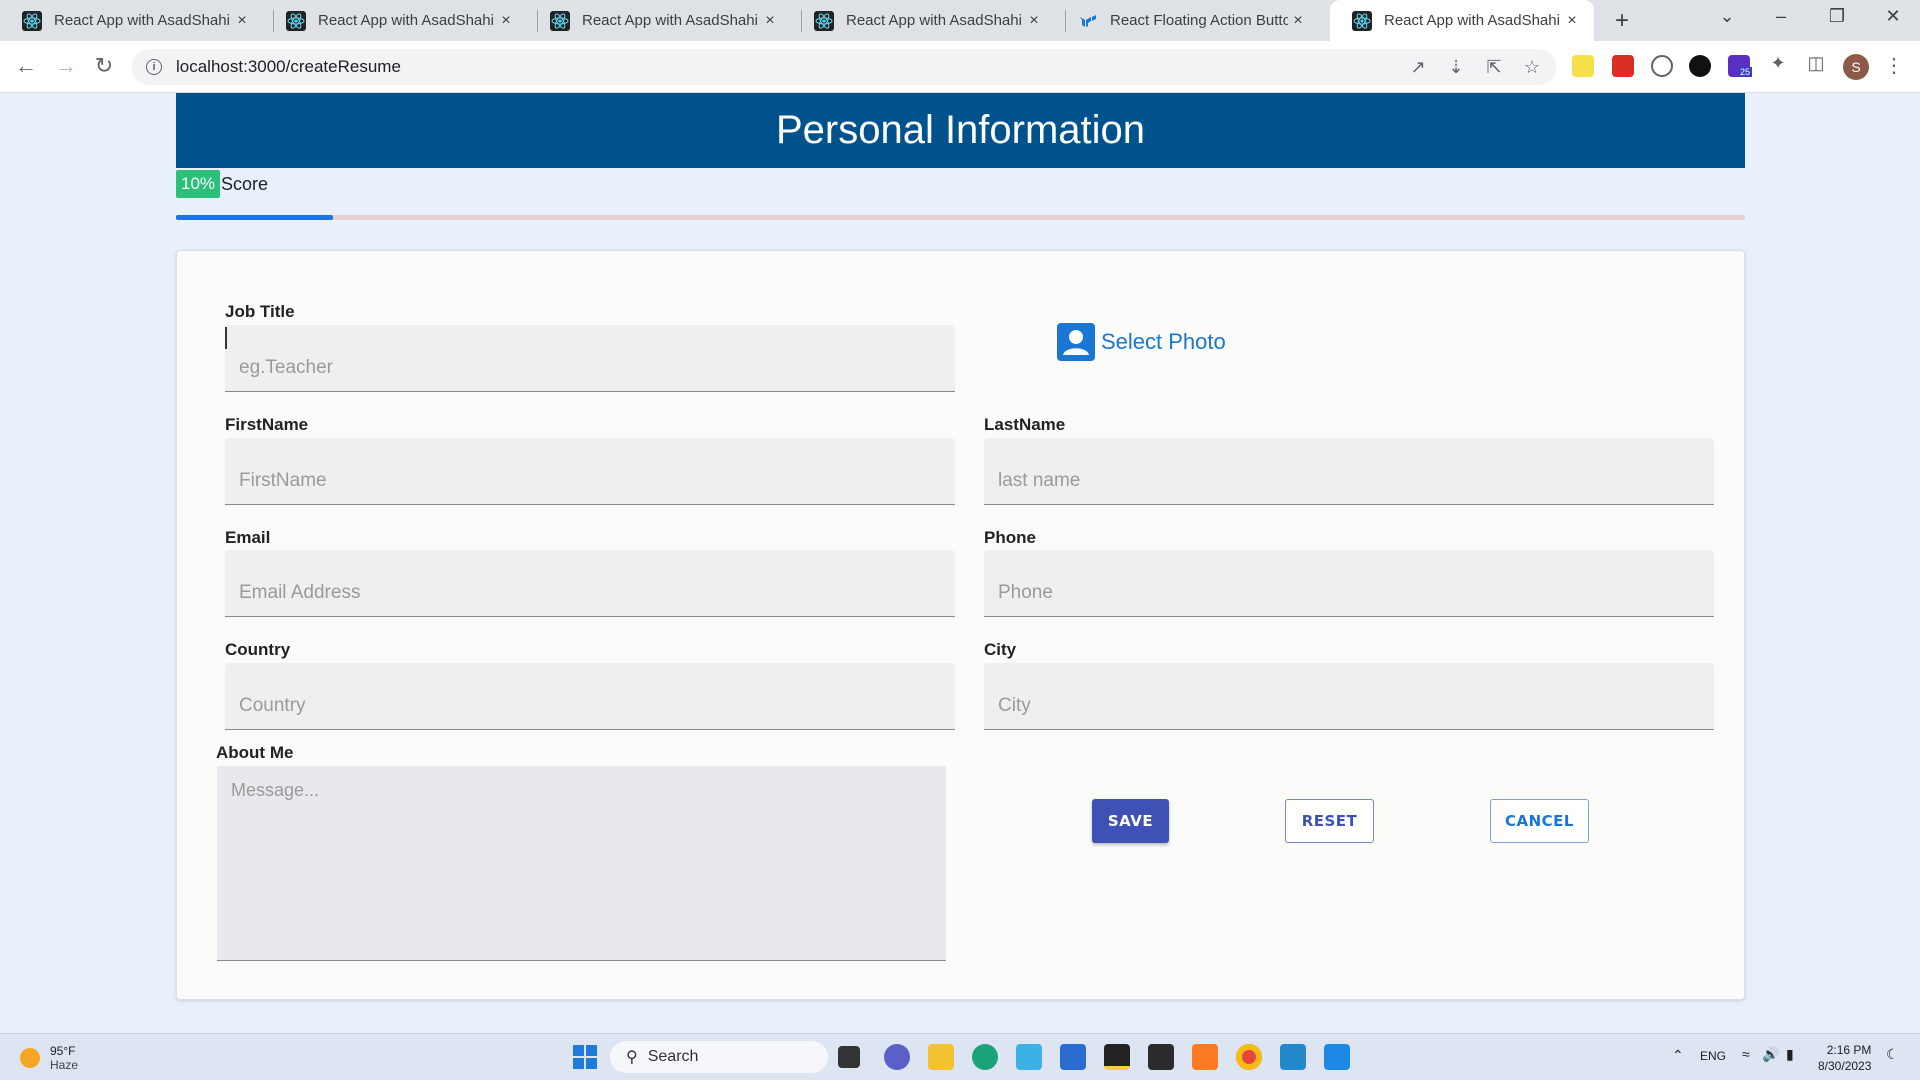 The height and width of the screenshot is (1080, 1920). I want to click on taskbar-search-box: ⚲ Search, so click(719, 1057).